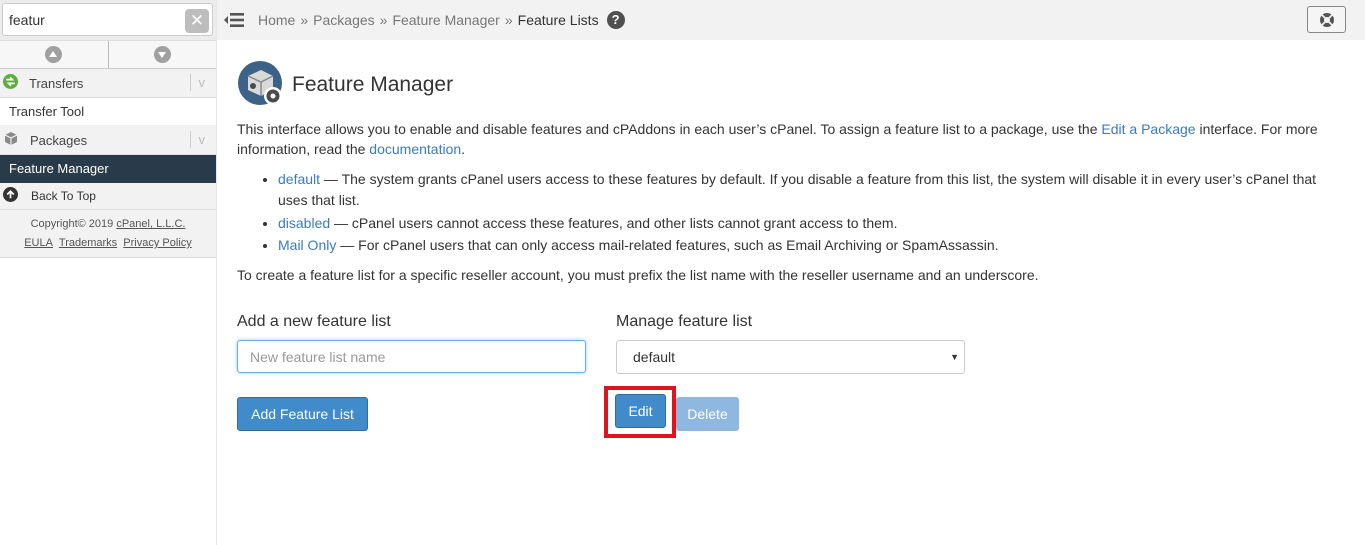  I want to click on sidebar-item-transfer-tool: Transfer Tool, so click(108, 112).